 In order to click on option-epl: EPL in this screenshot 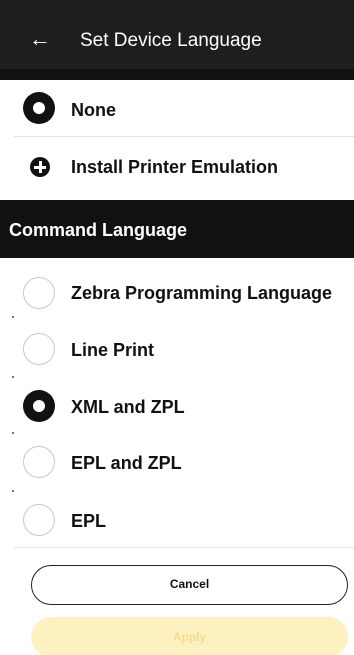, I will do `click(177, 520)`.